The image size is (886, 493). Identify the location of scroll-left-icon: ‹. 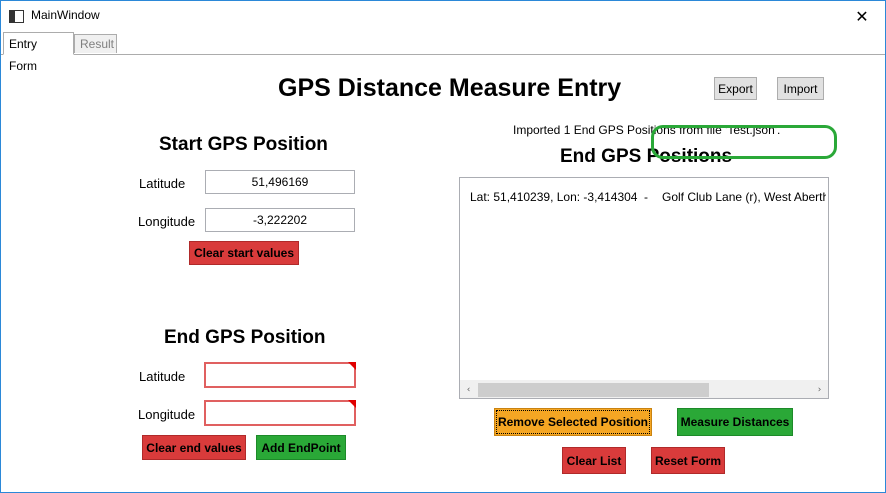
(468, 389).